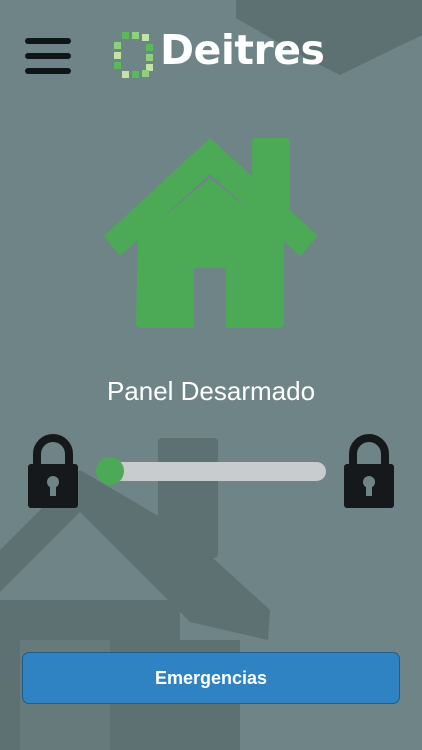 This screenshot has width=422, height=750. What do you see at coordinates (48, 41) in the screenshot?
I see `hamburger-menu-icon` at bounding box center [48, 41].